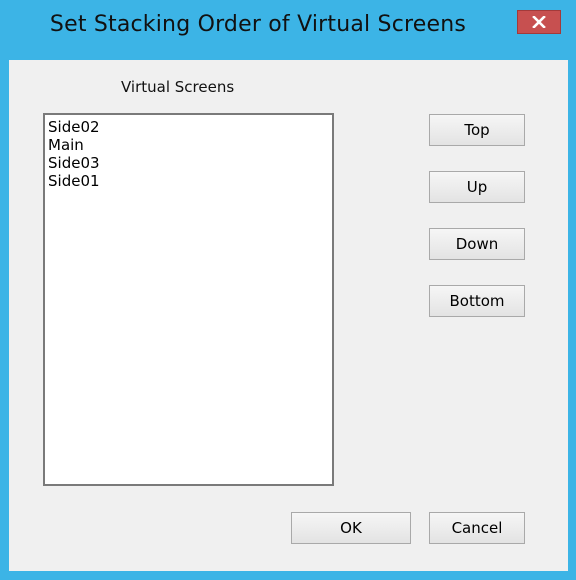 The width and height of the screenshot is (576, 580). What do you see at coordinates (258, 24) in the screenshot?
I see `window-title: Set Stacking Order of Virtual Screens` at bounding box center [258, 24].